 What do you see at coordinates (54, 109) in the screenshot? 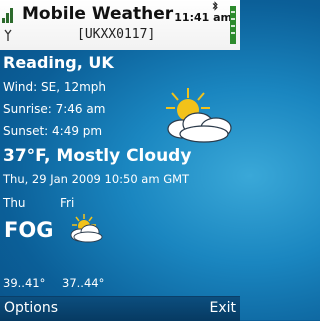
I see `sunrise-text: Sunrise: 7:46 am` at bounding box center [54, 109].